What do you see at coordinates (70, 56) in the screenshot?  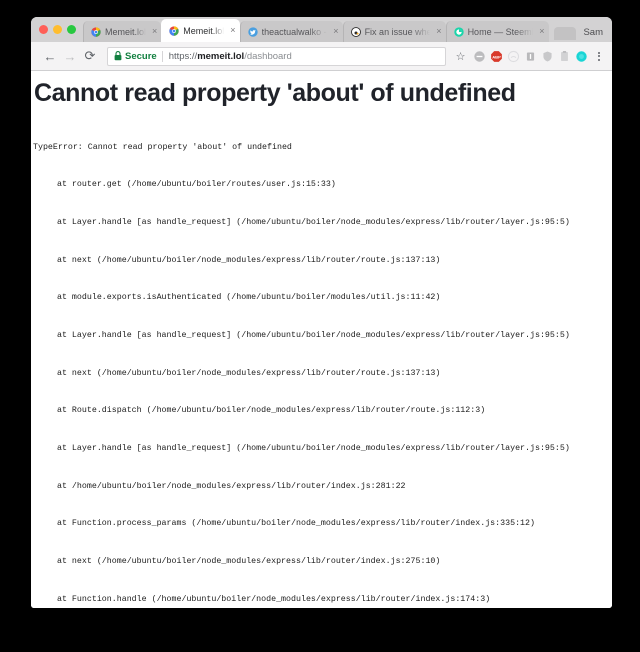 I see `forward-button: →` at bounding box center [70, 56].